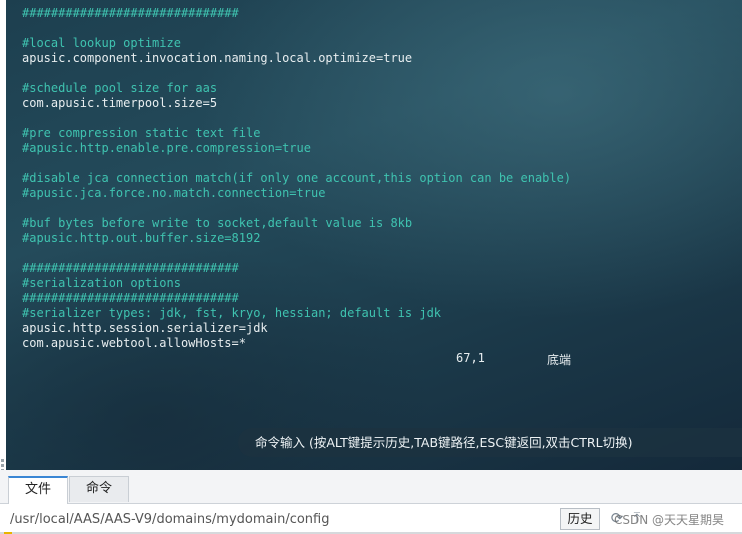  What do you see at coordinates (669, 520) in the screenshot?
I see `watermark: CSDN @天天星期昊` at bounding box center [669, 520].